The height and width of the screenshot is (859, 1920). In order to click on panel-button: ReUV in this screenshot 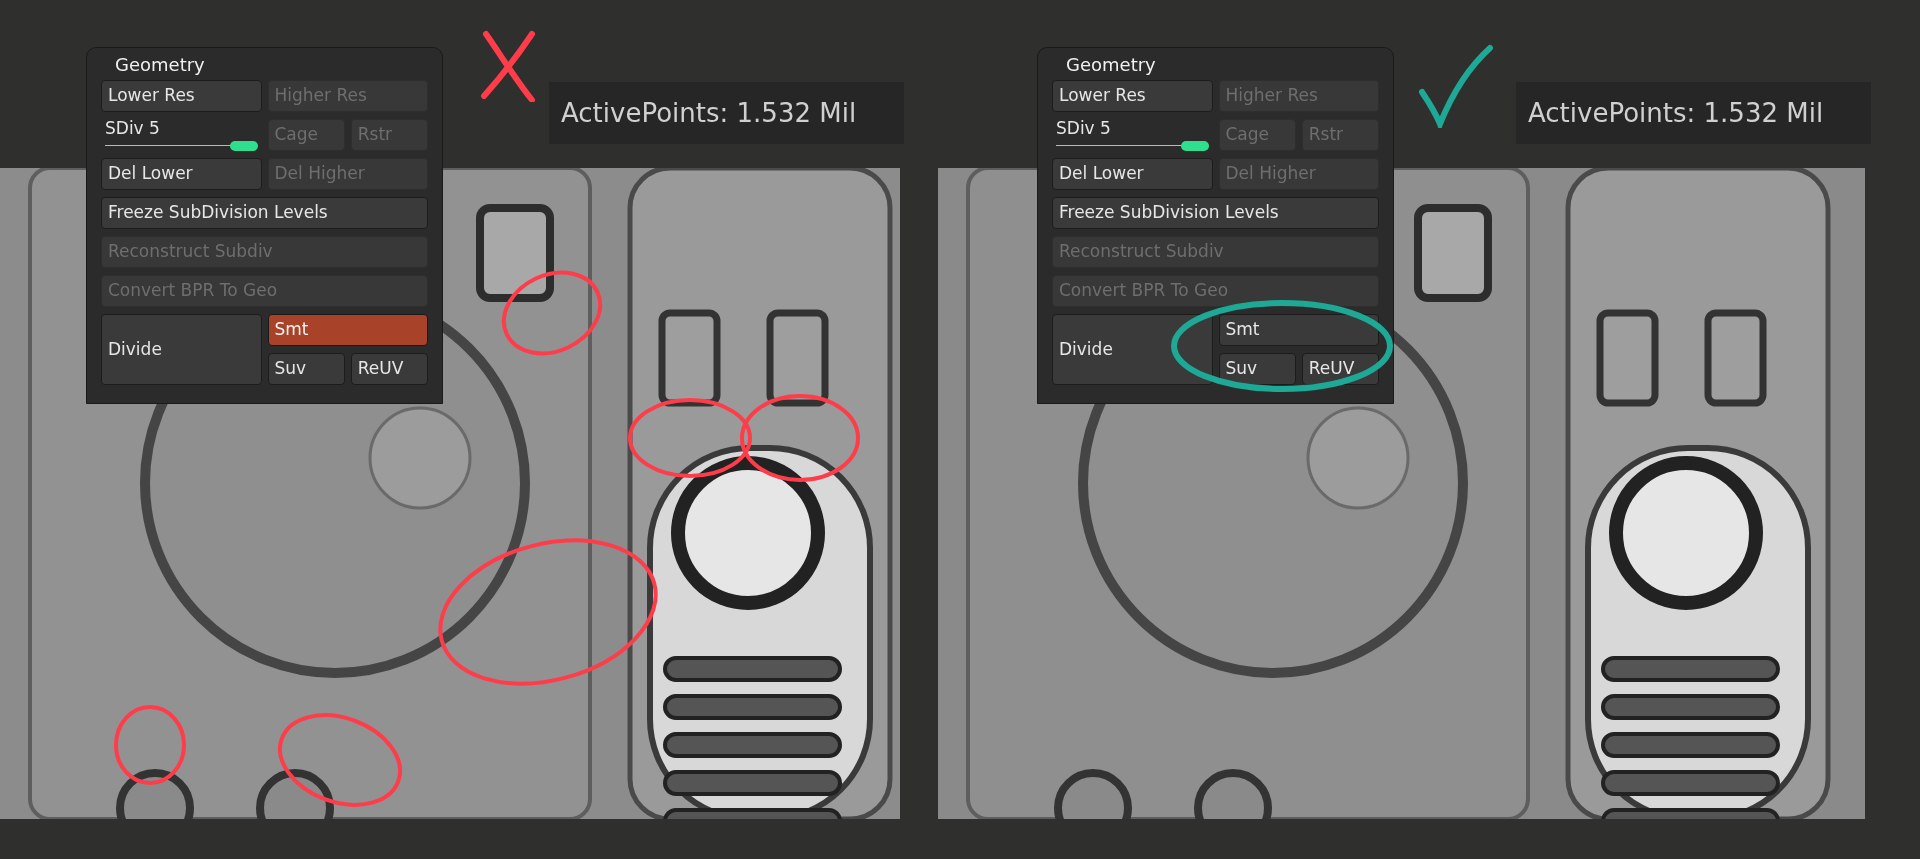, I will do `click(389, 369)`.